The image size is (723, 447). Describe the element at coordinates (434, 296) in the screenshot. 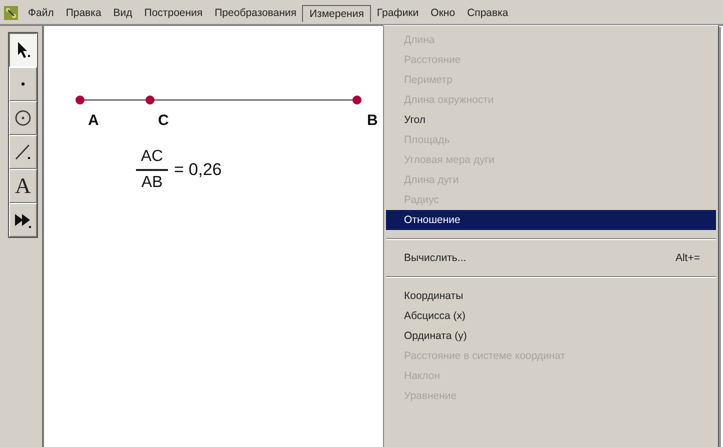

I see `menu-option-label: Координаты` at that location.